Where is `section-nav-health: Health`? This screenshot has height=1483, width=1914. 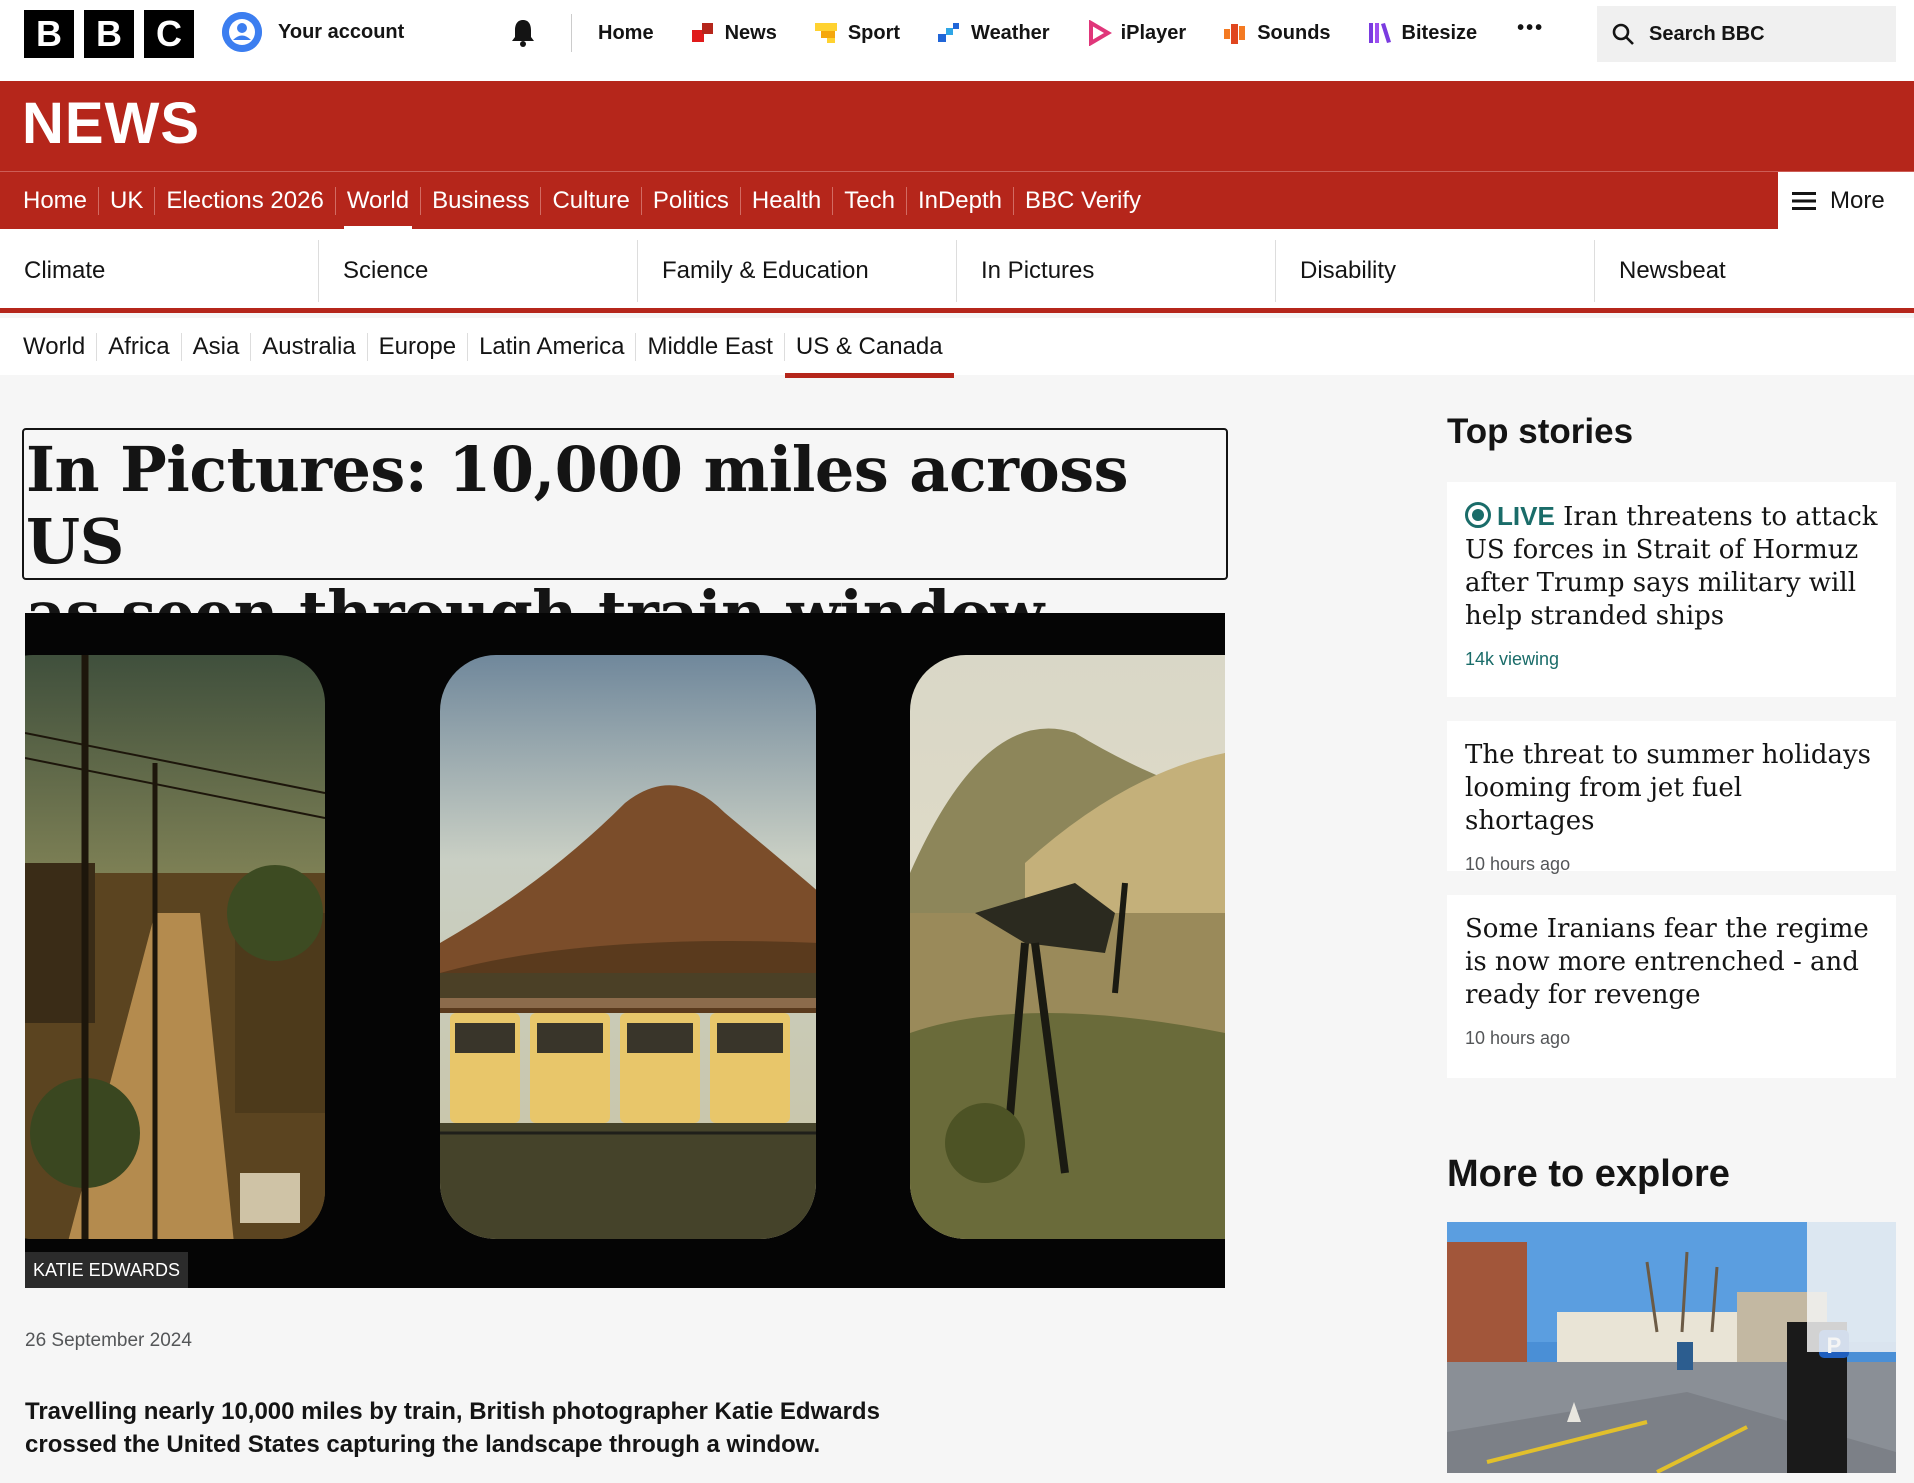
section-nav-health: Health is located at coordinates (787, 200).